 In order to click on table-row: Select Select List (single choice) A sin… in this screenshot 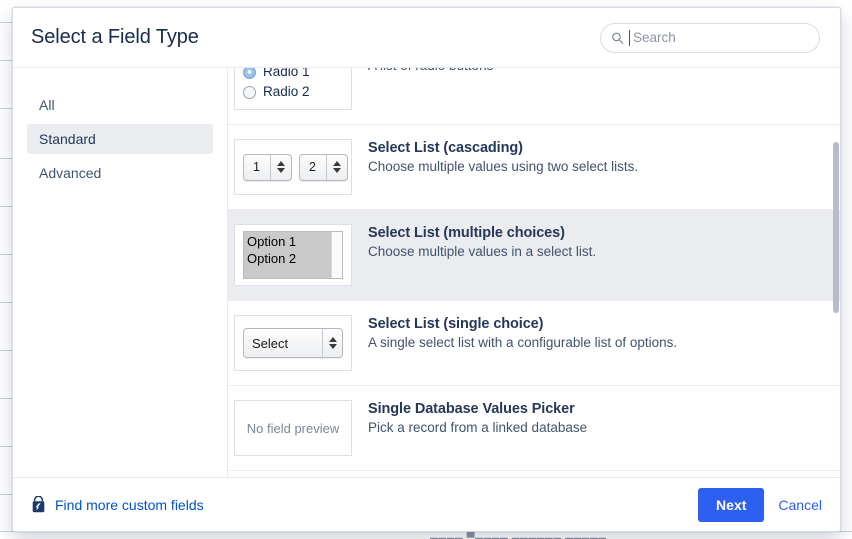, I will do `click(534, 343)`.